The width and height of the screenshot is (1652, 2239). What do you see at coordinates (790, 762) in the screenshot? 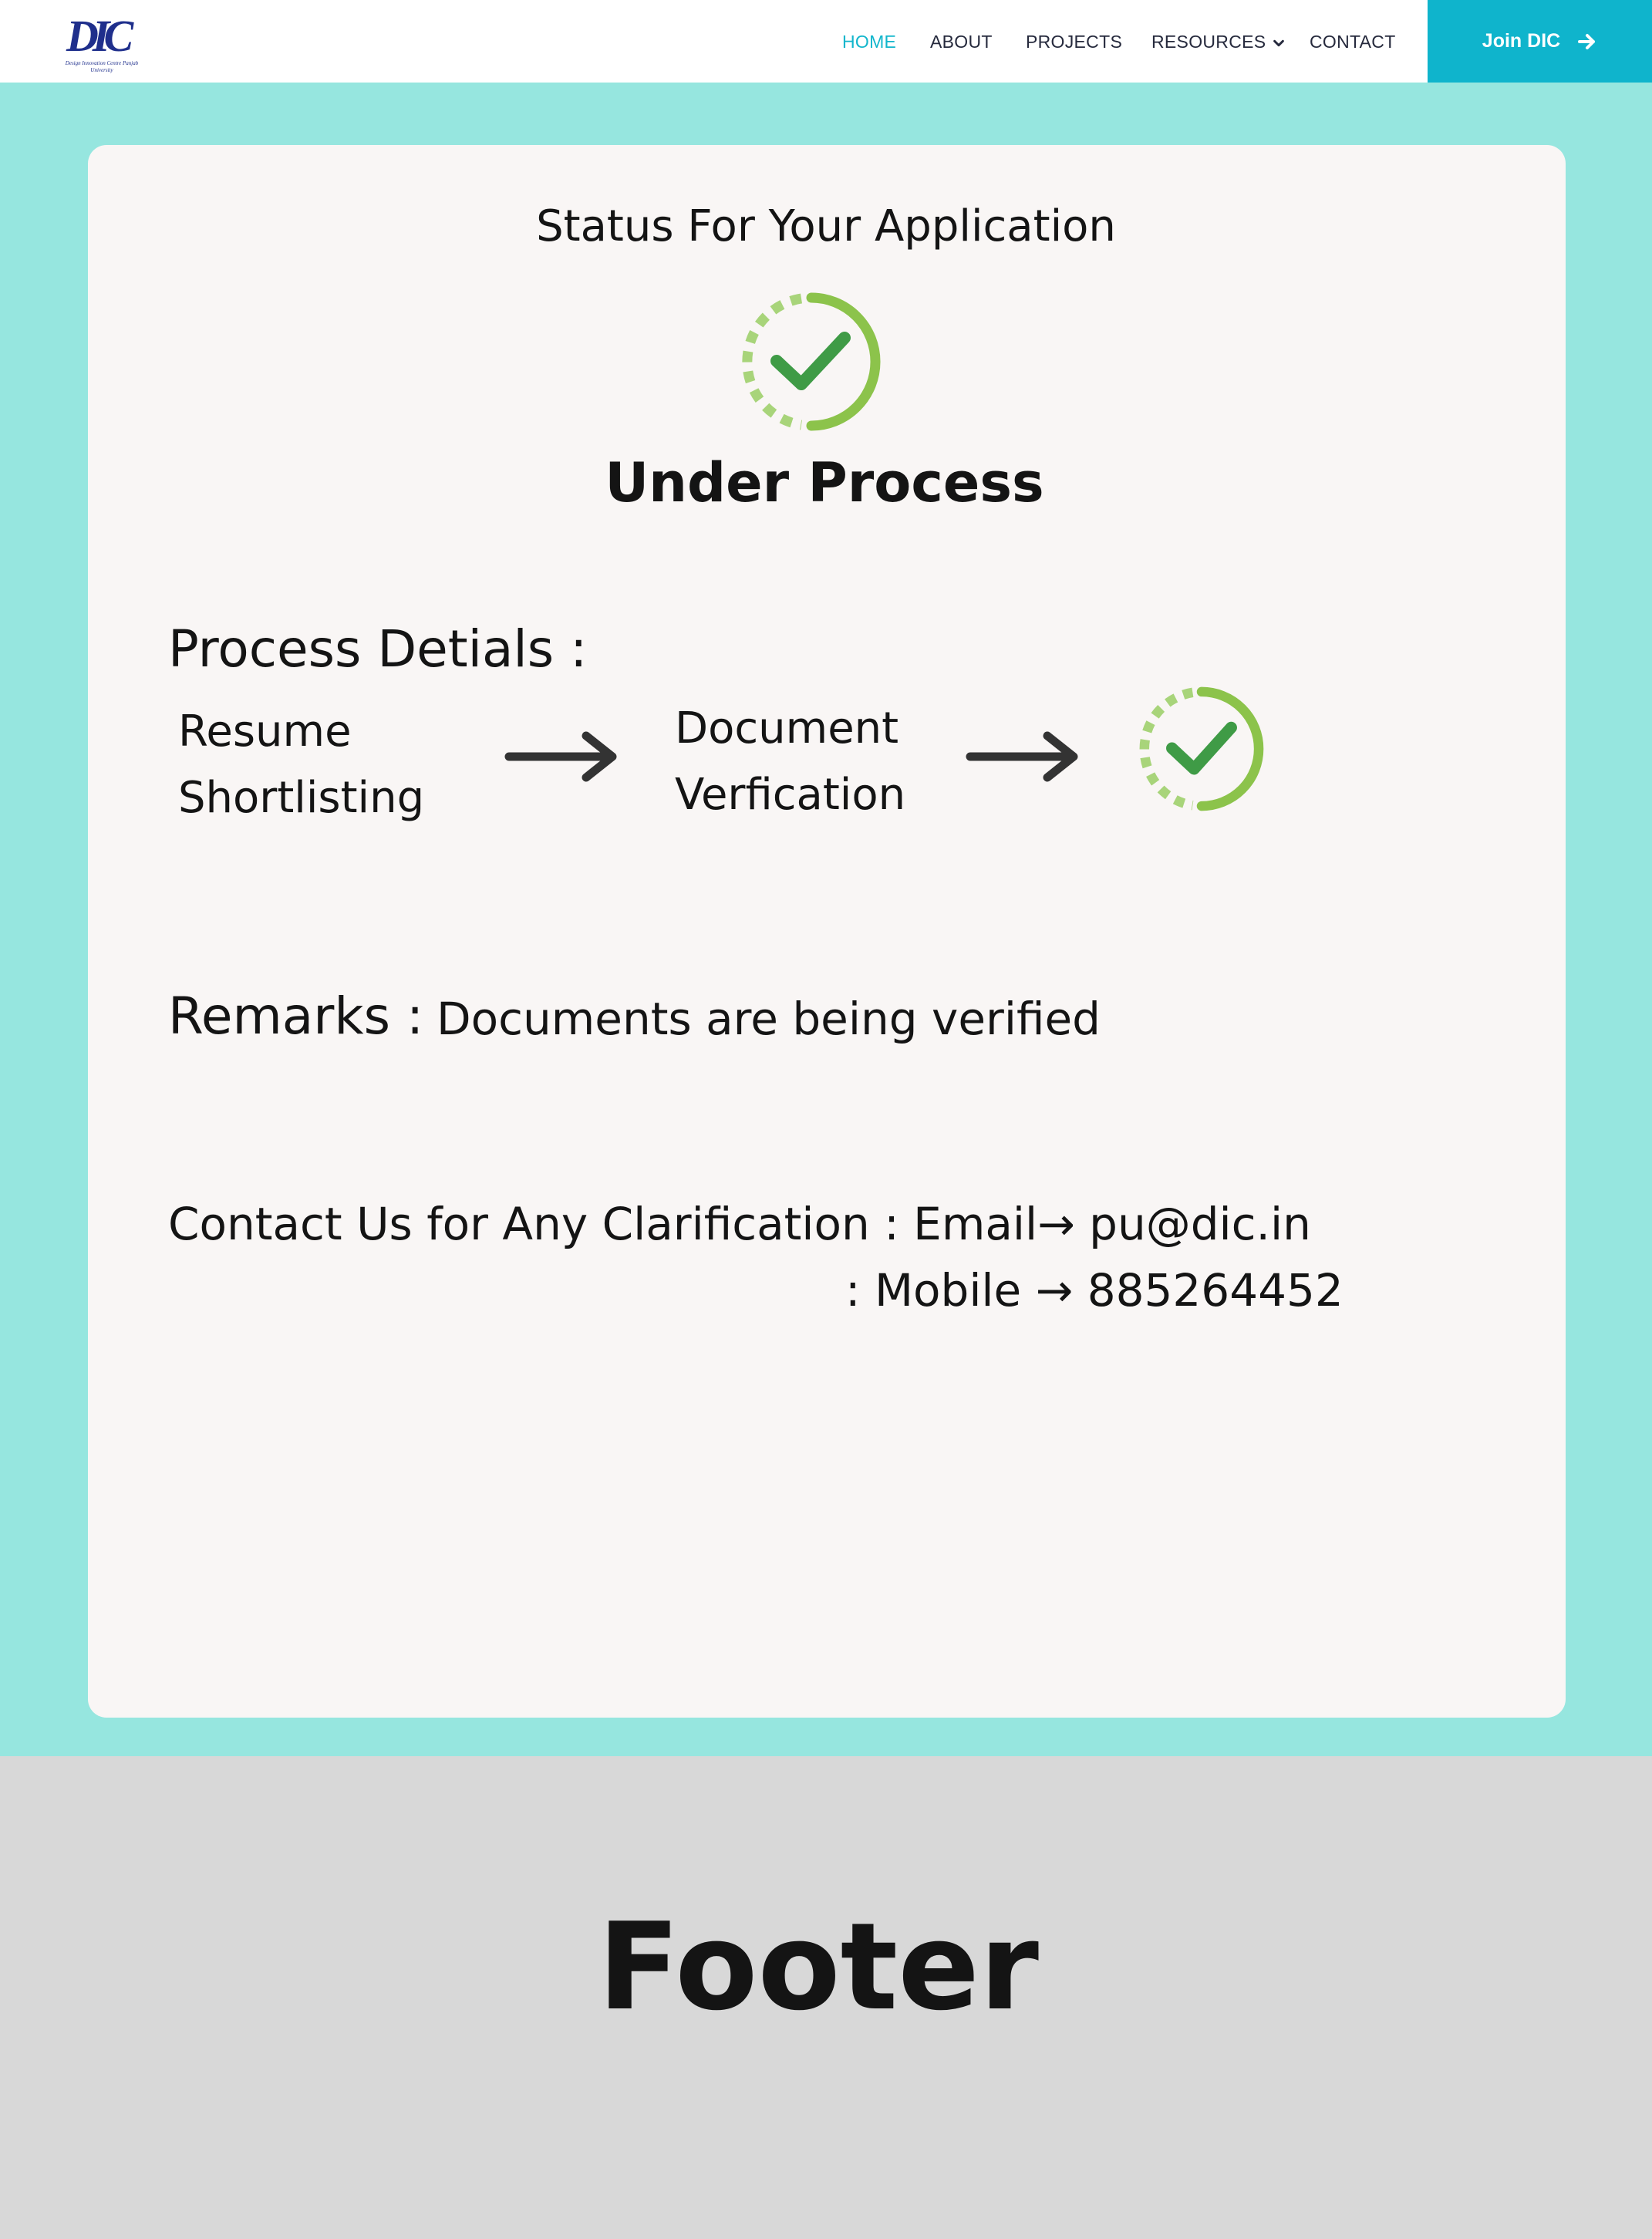
I see `step-document-verification: Document Verfication` at bounding box center [790, 762].